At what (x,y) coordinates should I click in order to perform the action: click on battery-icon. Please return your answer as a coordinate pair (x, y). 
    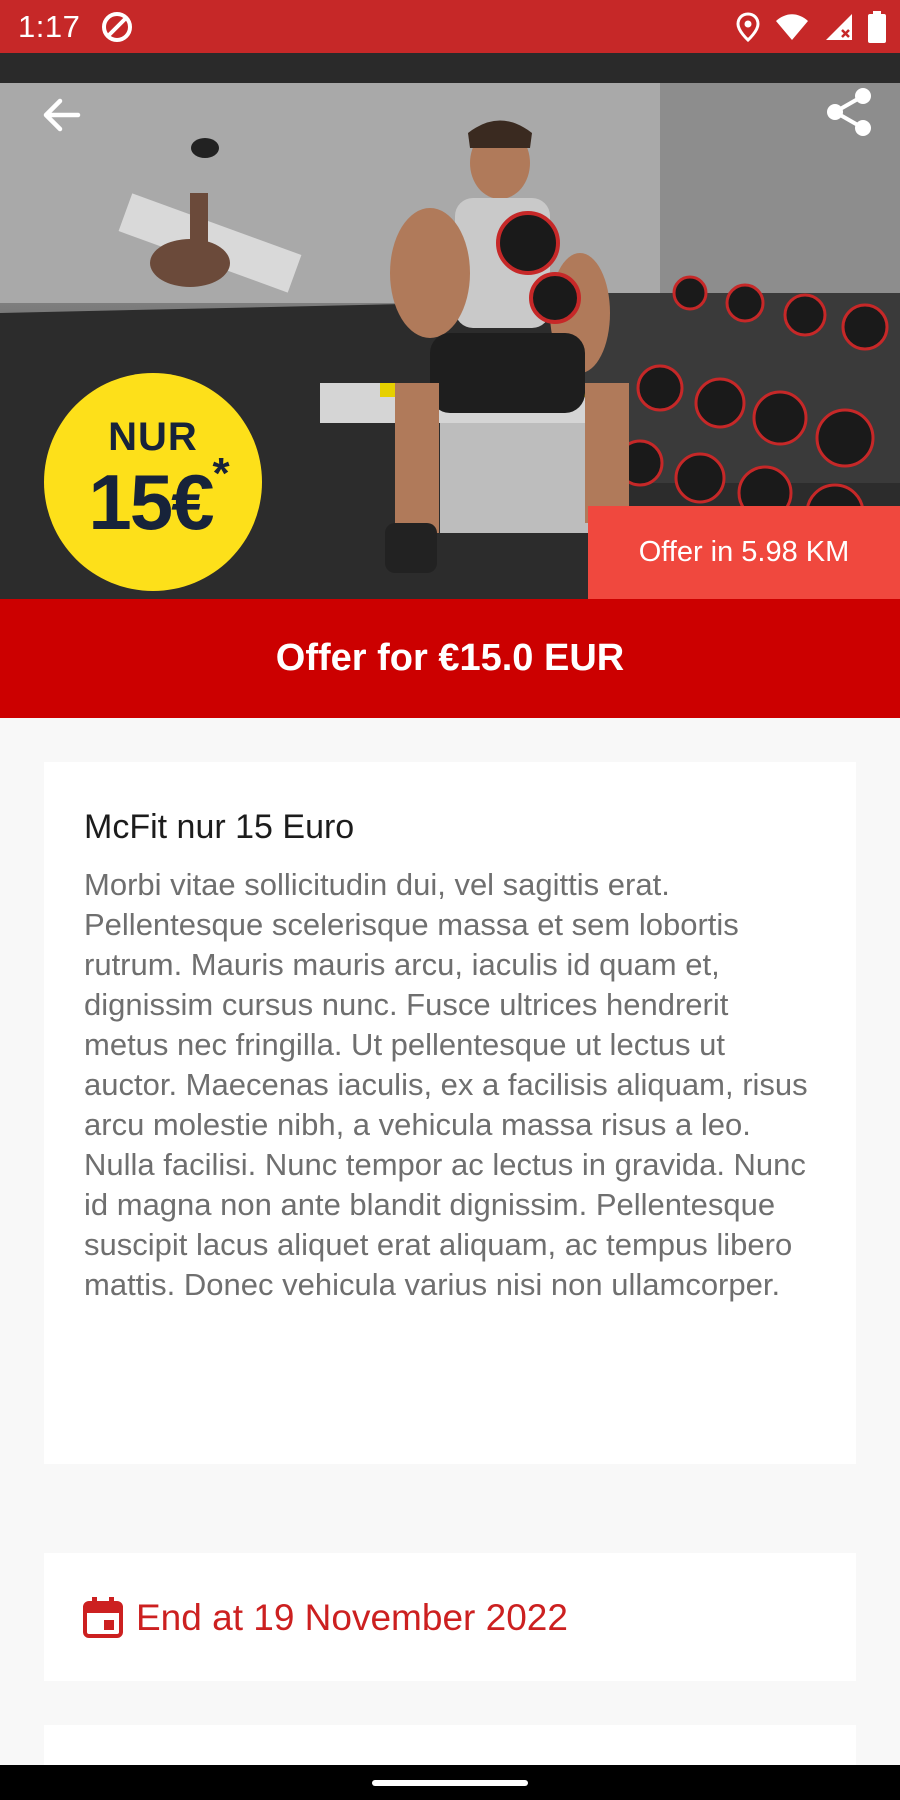
    Looking at the image, I should click on (877, 27).